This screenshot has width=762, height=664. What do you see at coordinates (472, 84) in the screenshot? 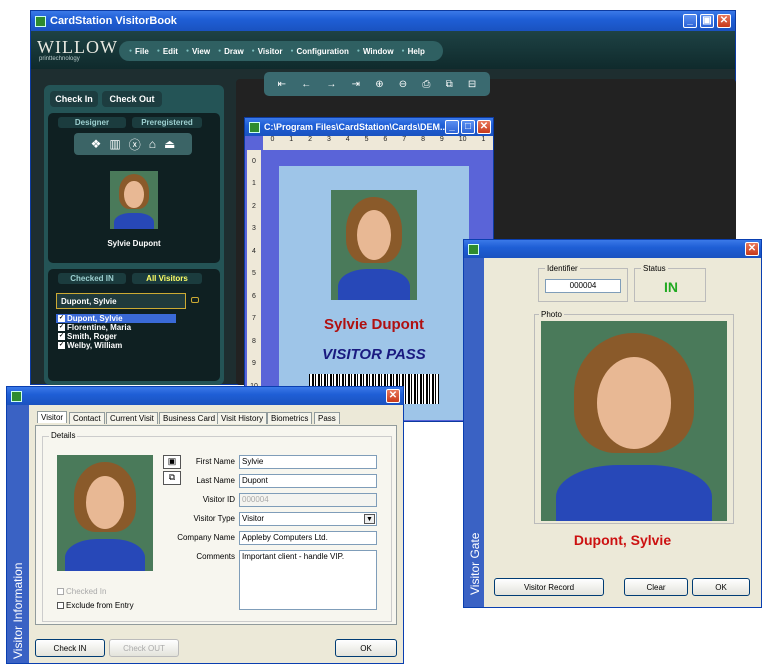
I see `settings-icon: ⊟` at bounding box center [472, 84].